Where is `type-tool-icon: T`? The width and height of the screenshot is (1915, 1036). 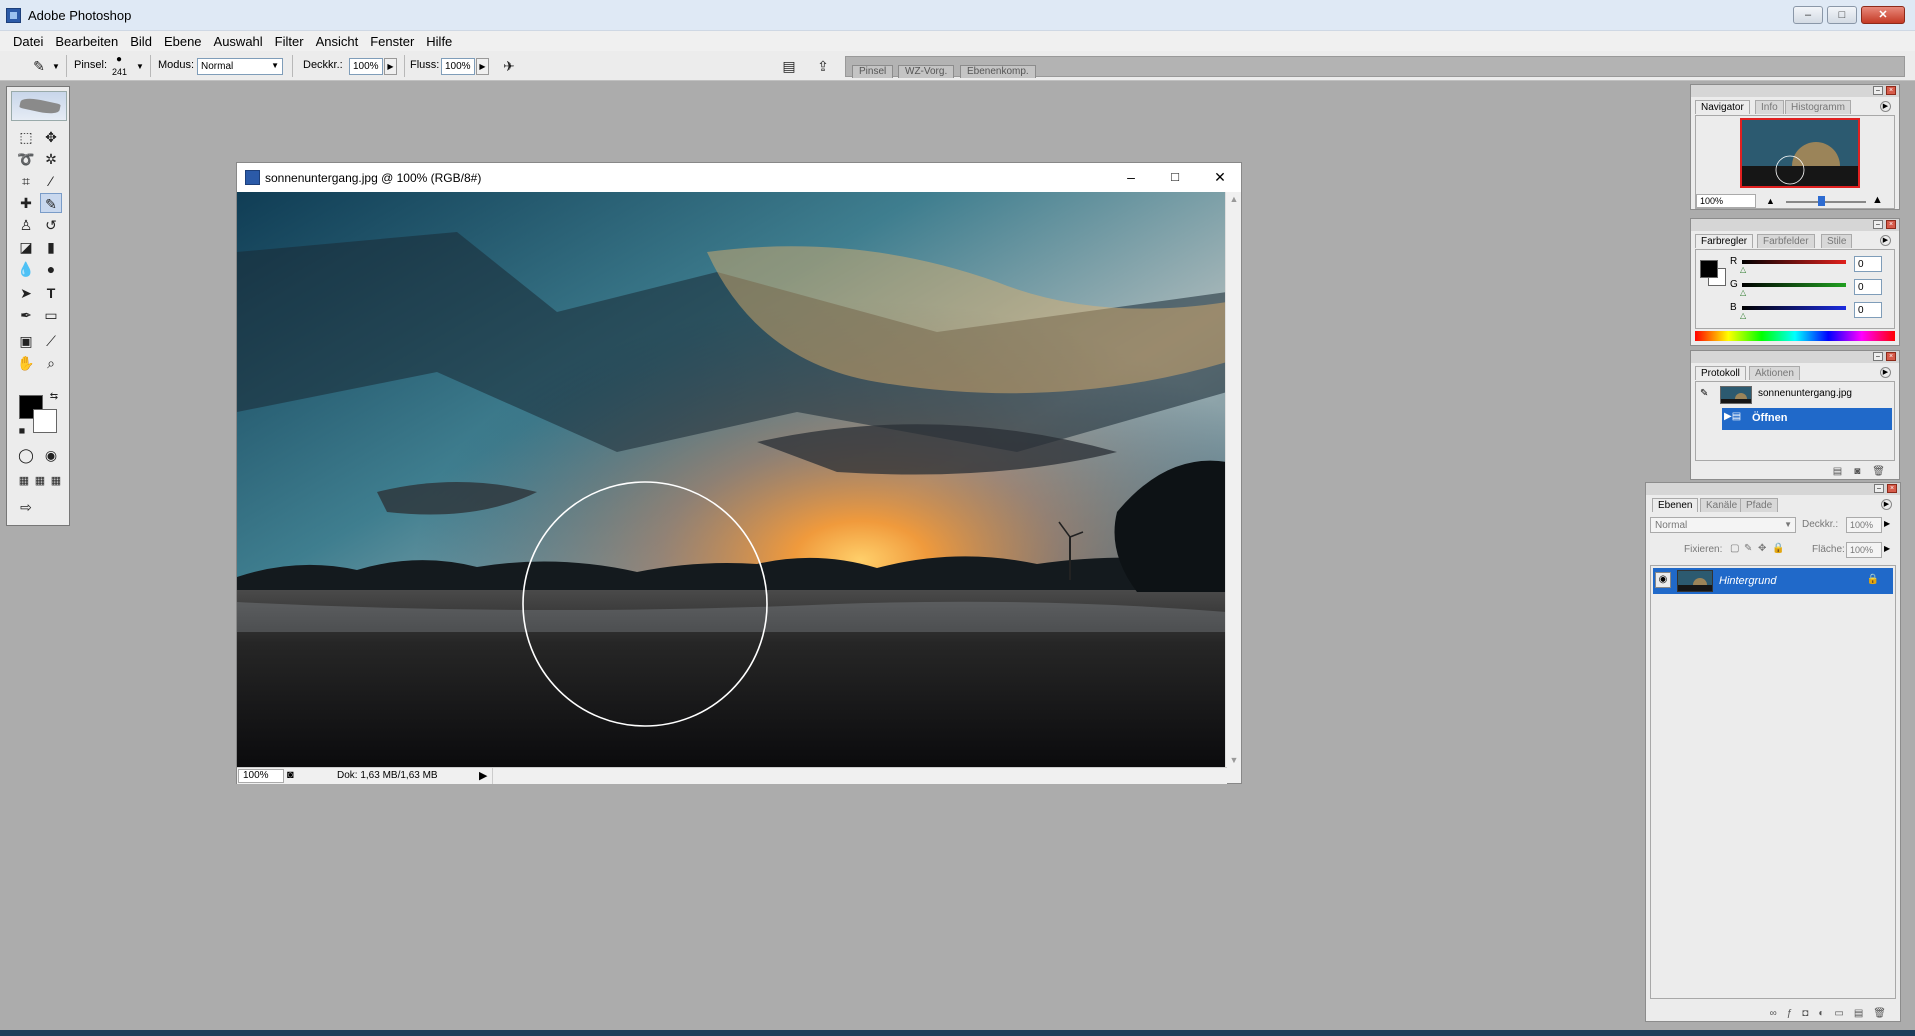
type-tool-icon: T is located at coordinates (51, 293).